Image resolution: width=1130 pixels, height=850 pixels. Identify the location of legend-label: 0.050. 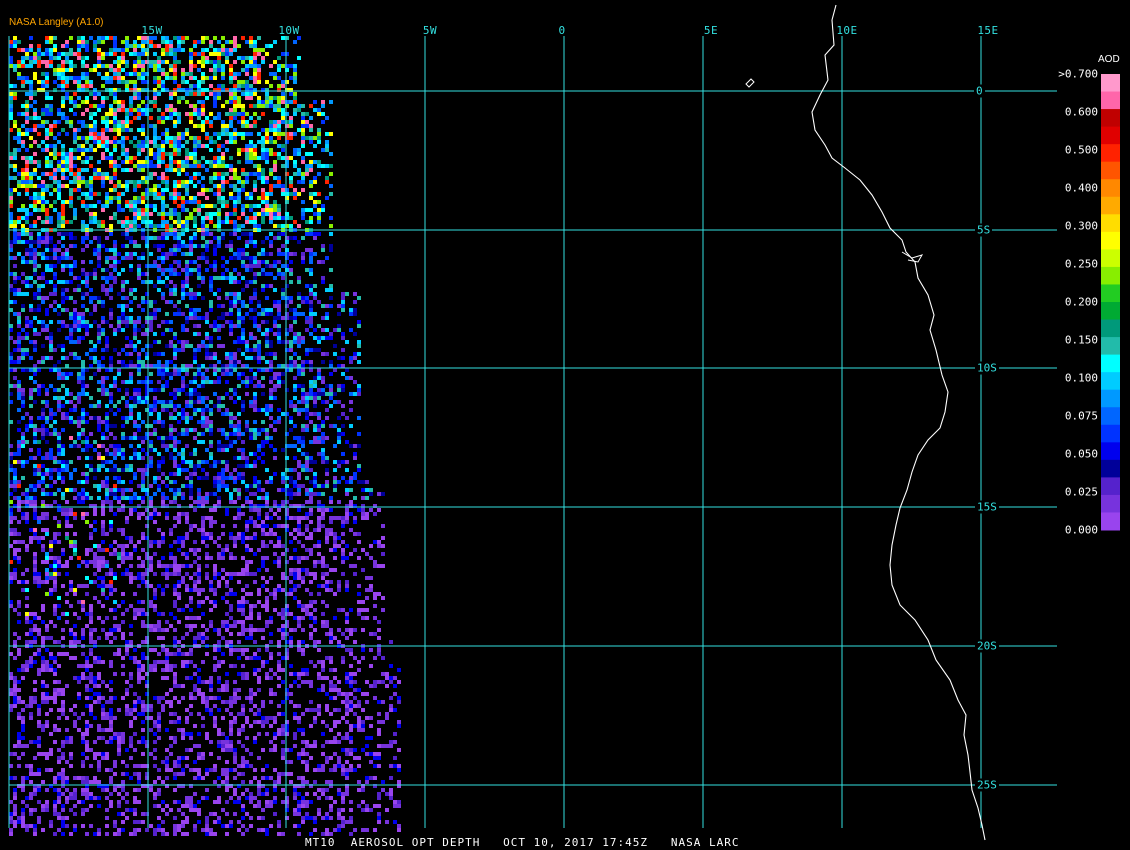
(1081, 454).